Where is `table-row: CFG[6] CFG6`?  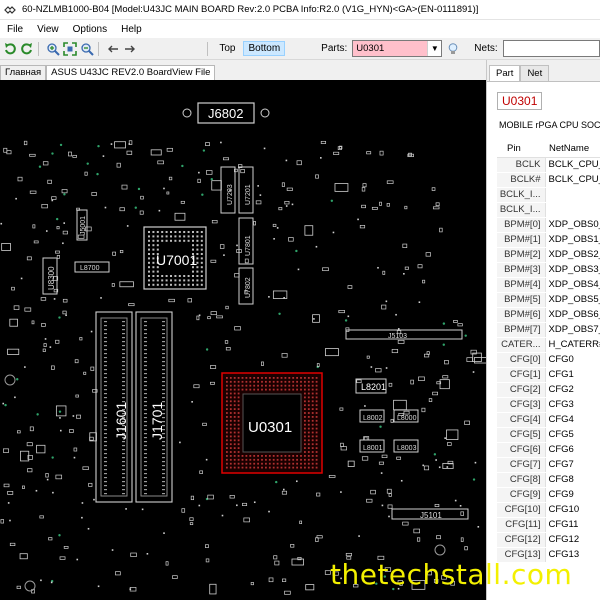 table-row: CFG[6] CFG6 is located at coordinates (548, 450).